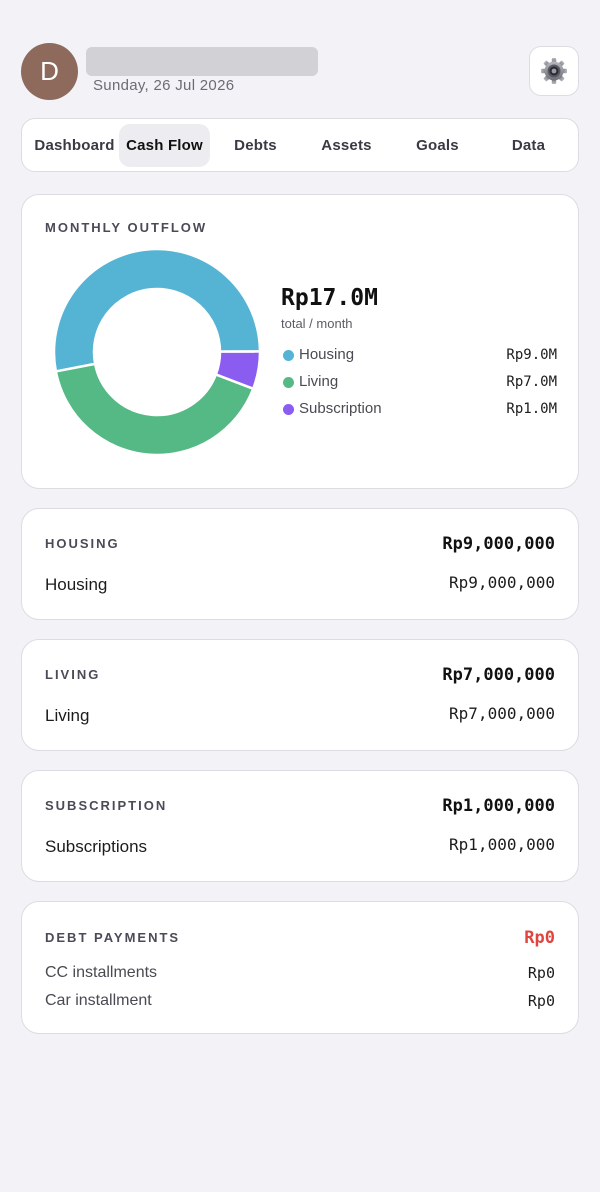 Image resolution: width=600 pixels, height=1192 pixels. Describe the element at coordinates (288, 409) in the screenshot. I see `legend-dot-subscription` at that location.